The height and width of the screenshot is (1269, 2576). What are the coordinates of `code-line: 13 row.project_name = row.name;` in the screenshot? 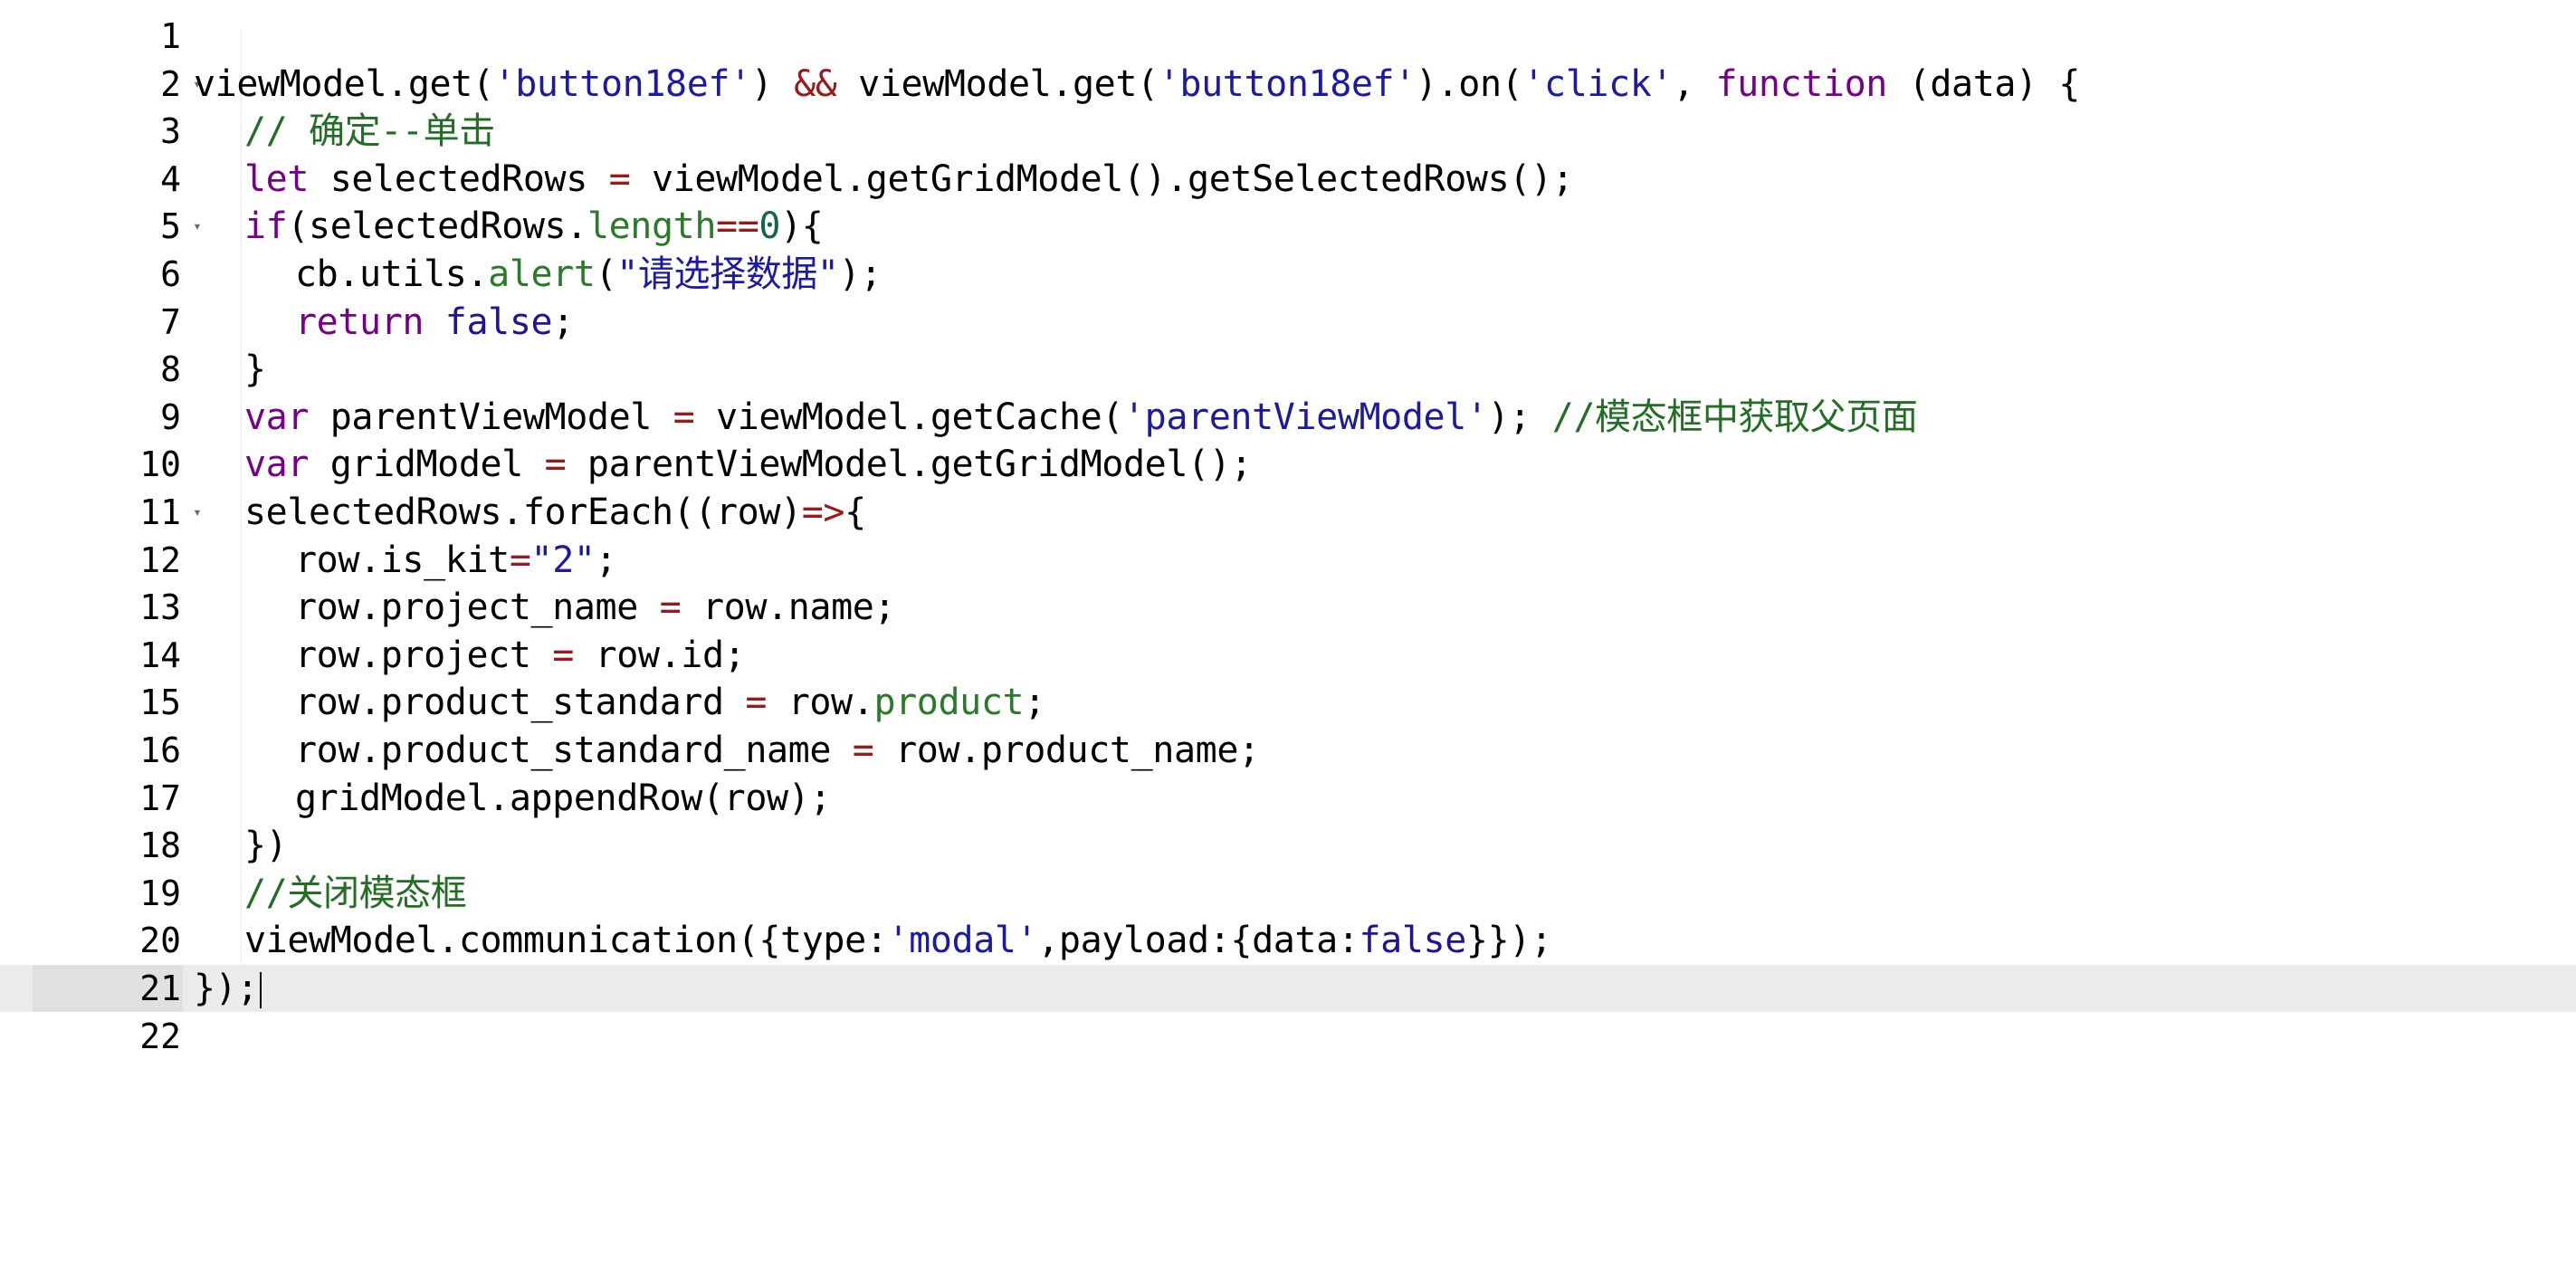 It's located at (1288, 607).